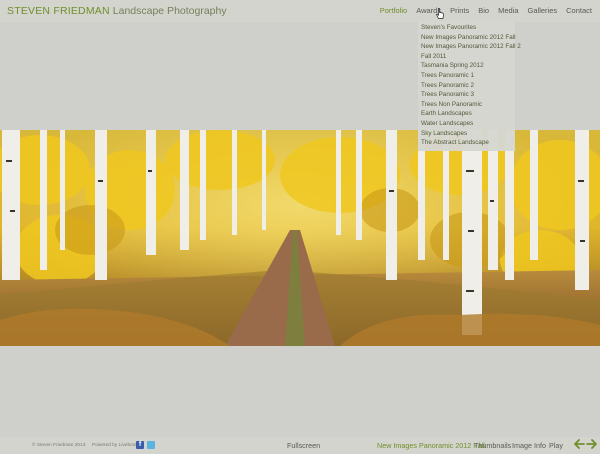  I want to click on hand-pointer-icon, so click(440, 13).